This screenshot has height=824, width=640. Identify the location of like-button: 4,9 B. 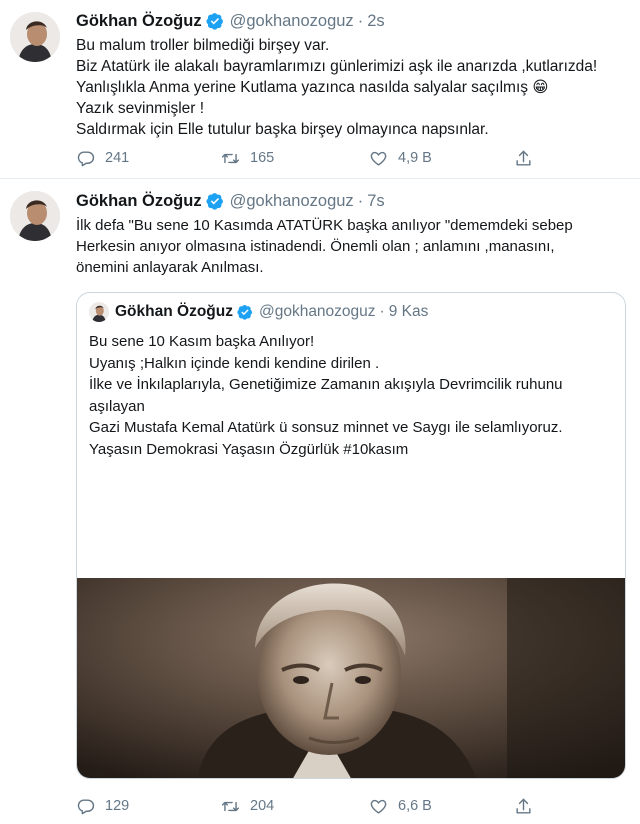
(400, 158).